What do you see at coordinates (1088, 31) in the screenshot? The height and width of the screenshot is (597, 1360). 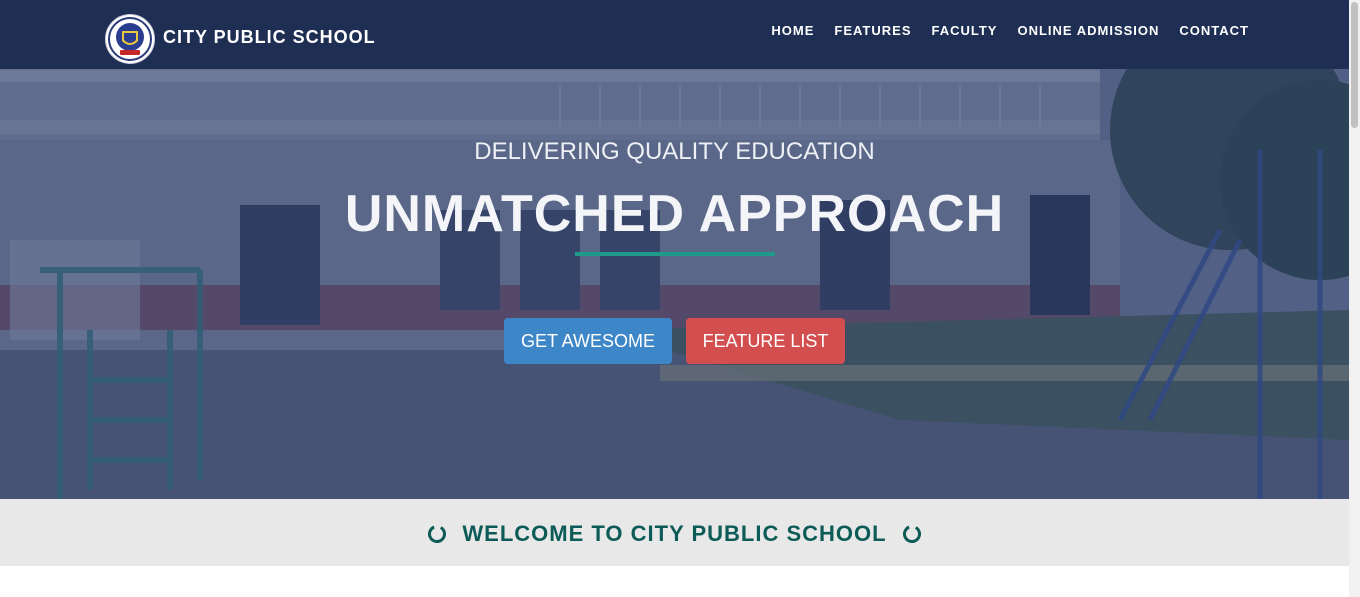 I see `nav-online-admission: ONLINE ADMISSION` at bounding box center [1088, 31].